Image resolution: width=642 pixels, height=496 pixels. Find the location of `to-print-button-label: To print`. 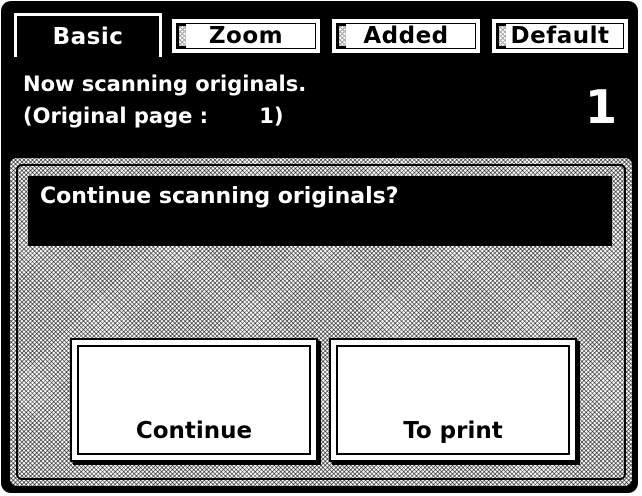

to-print-button-label: To print is located at coordinates (453, 431).